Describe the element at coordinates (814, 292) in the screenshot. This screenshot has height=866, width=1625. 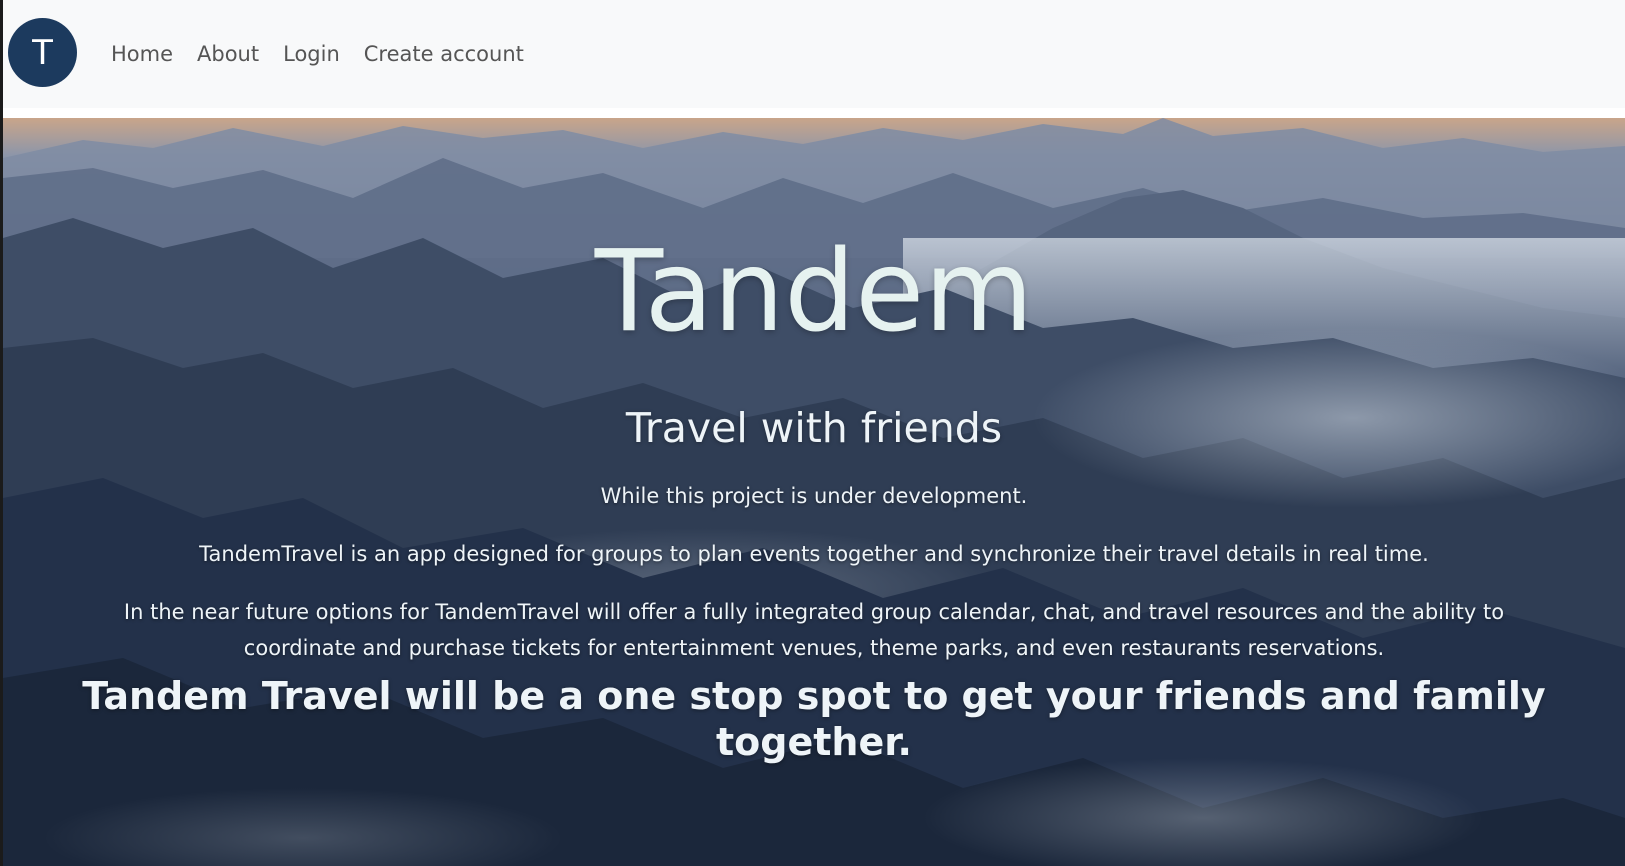
I see `hero-title: Tandem` at that location.